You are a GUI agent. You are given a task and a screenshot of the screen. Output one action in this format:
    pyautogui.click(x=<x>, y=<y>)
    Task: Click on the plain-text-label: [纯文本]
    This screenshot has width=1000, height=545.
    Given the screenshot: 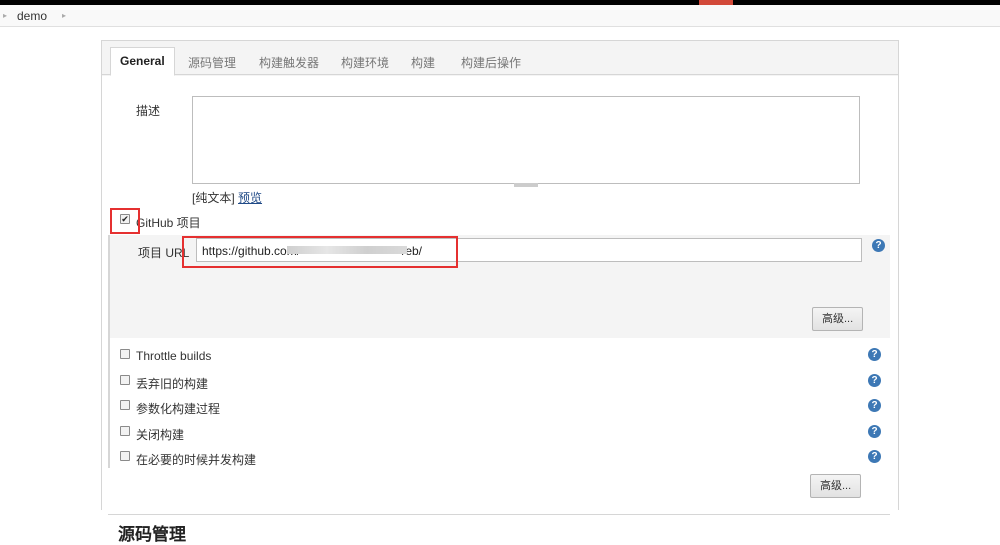 What is the action you would take?
    pyautogui.click(x=213, y=198)
    